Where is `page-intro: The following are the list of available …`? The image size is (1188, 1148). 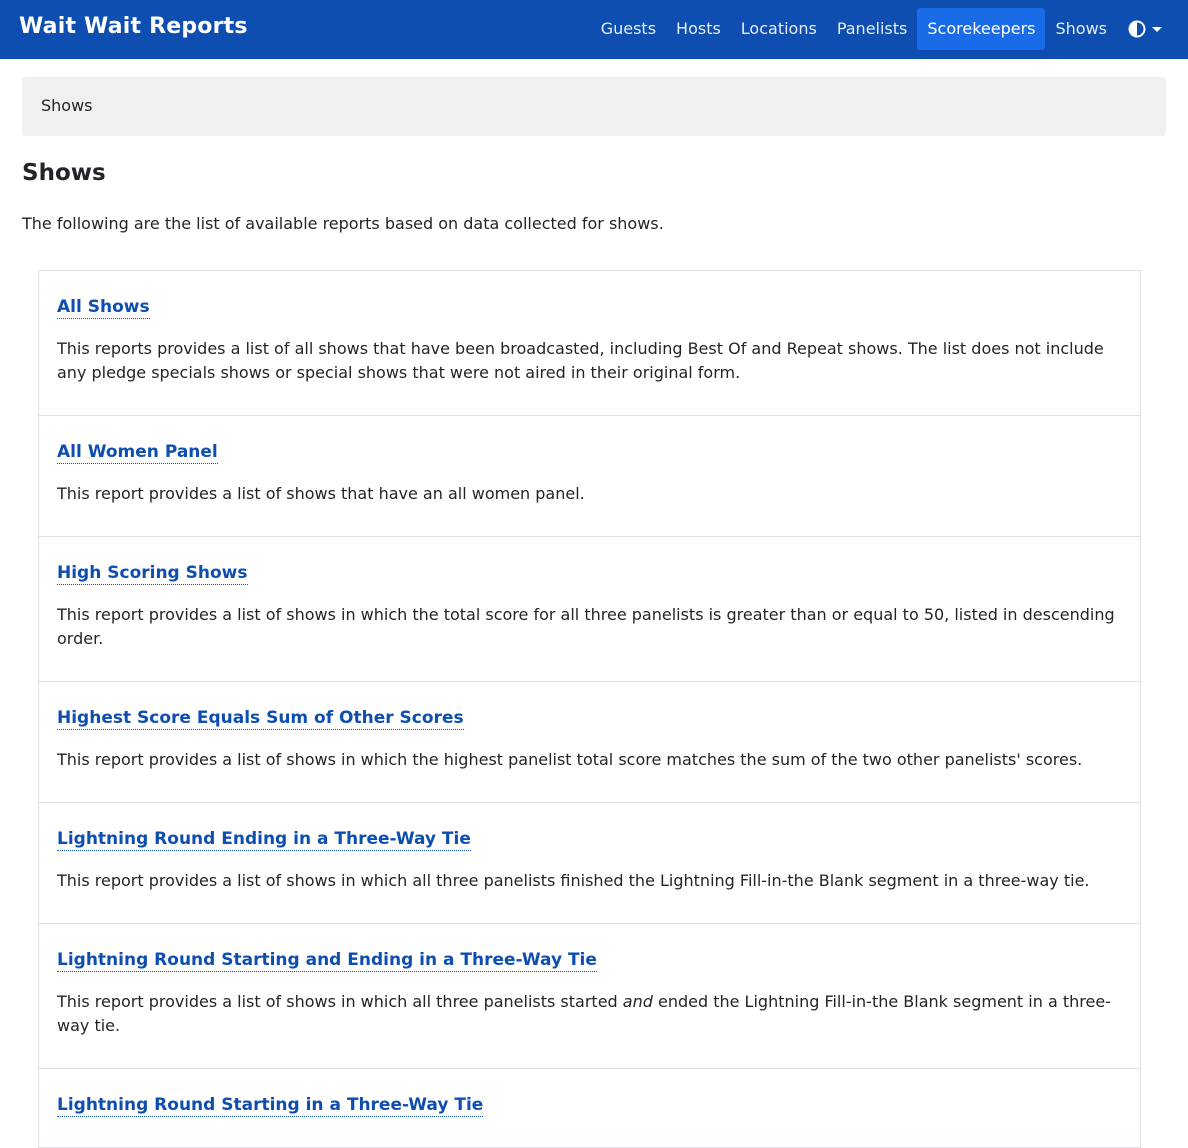 page-intro: The following are the list of available … is located at coordinates (343, 223).